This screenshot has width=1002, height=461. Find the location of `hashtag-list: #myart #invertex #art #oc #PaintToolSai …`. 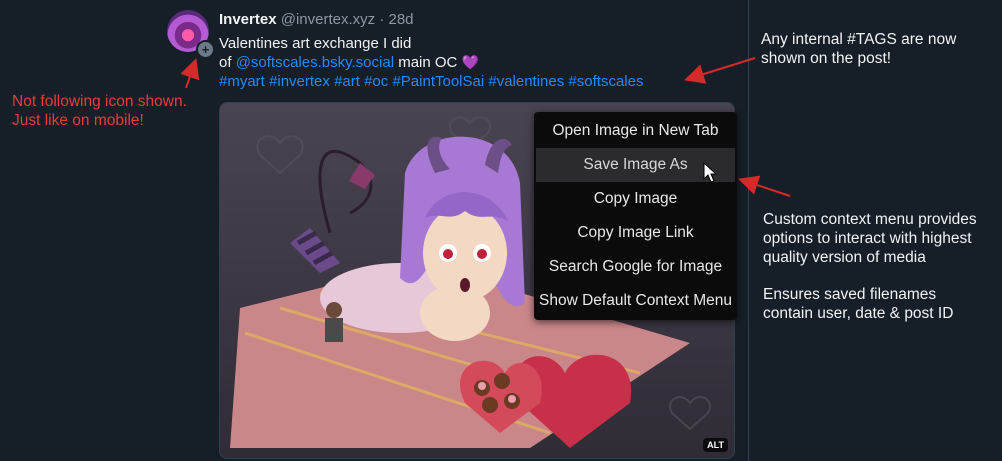

hashtag-list: #myart #invertex #art #oc #PaintToolSai … is located at coordinates (469, 81).